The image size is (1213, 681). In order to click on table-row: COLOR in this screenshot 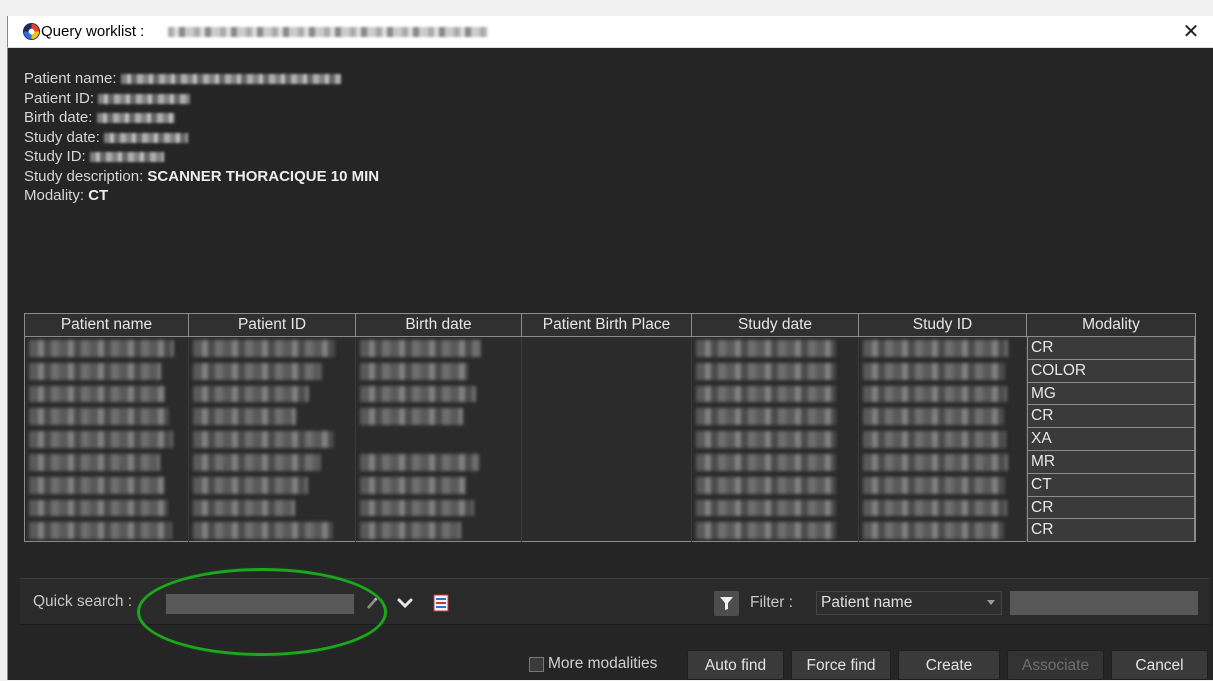, I will do `click(610, 371)`.